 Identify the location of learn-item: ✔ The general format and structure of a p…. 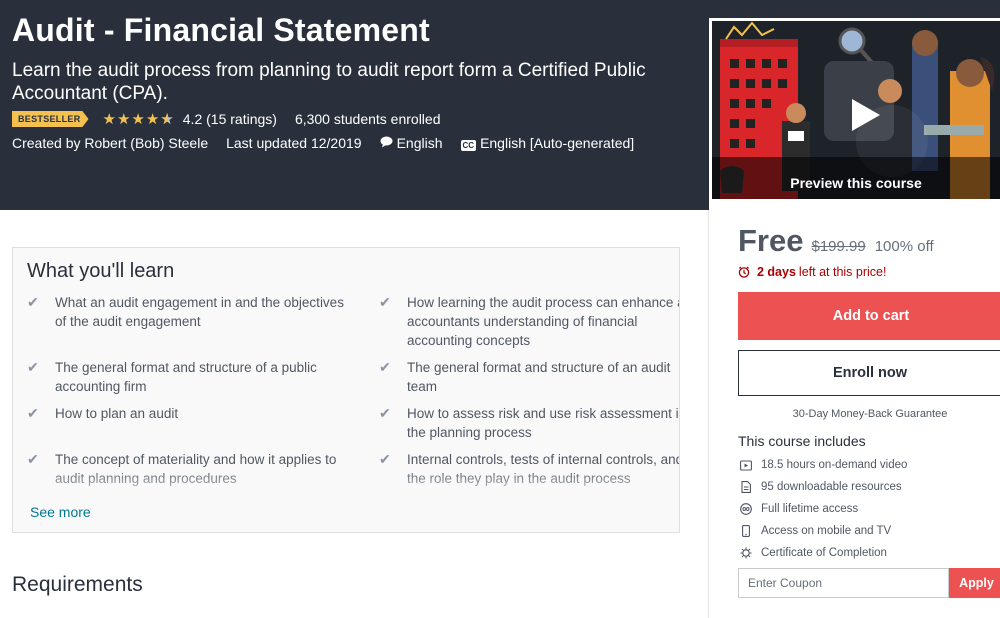
(186, 377).